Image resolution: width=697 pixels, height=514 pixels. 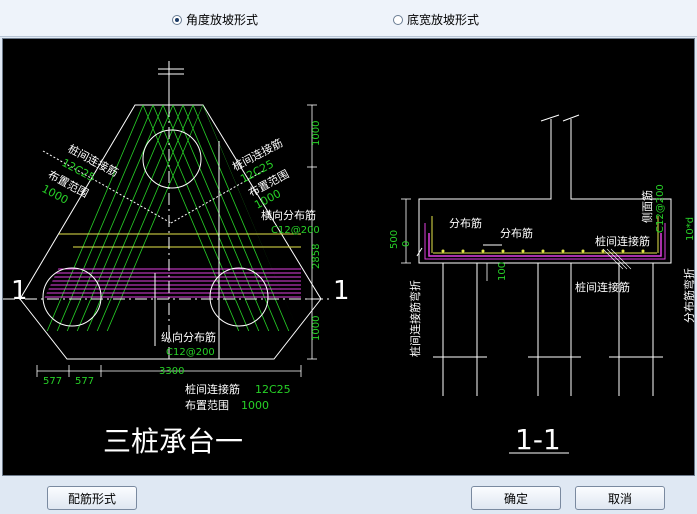 What do you see at coordinates (689, 295) in the screenshot?
I see `bend-label: 分布筋弯折` at bounding box center [689, 295].